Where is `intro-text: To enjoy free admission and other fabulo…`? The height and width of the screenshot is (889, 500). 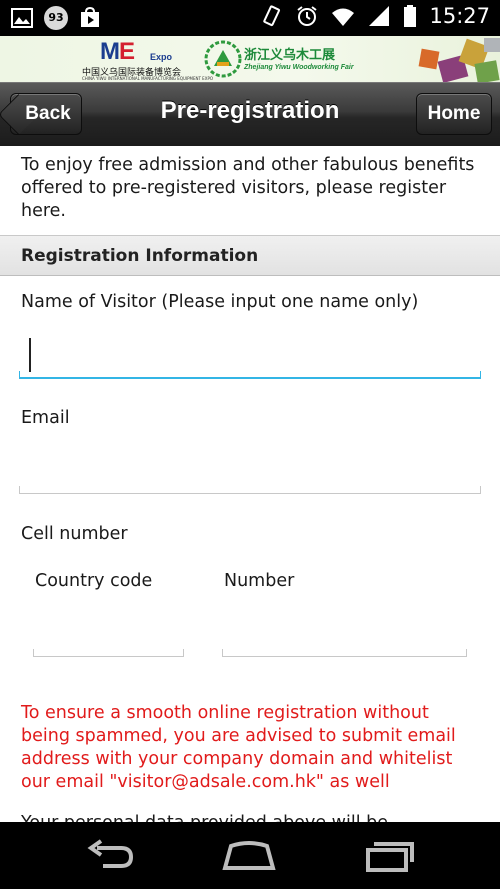
intro-text: To enjoy free admission and other fabulo… is located at coordinates (248, 188).